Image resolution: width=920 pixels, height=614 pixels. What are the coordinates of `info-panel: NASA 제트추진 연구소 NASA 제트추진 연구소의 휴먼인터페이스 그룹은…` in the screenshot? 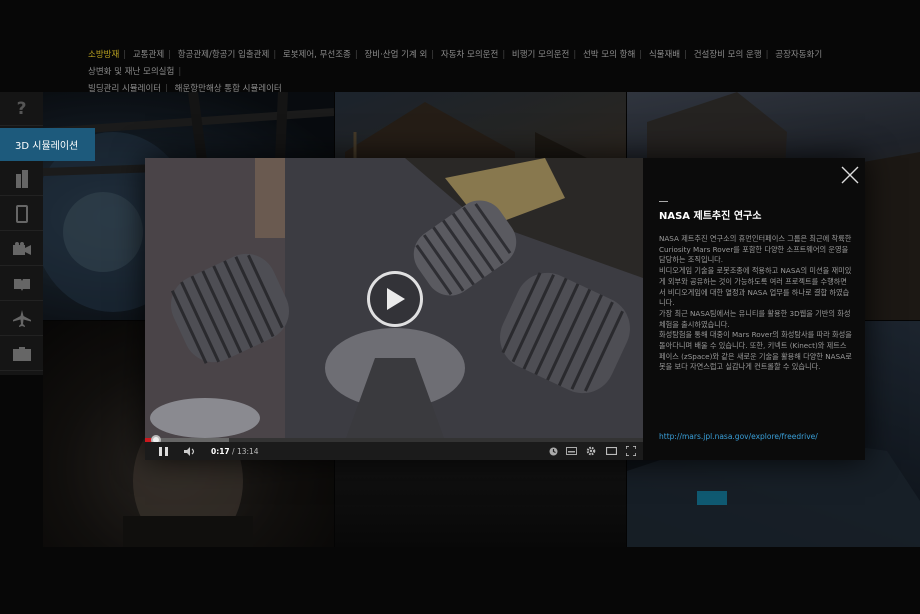 It's located at (754, 309).